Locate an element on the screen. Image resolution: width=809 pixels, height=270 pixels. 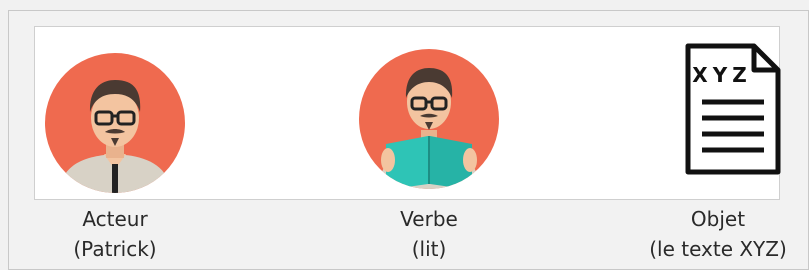
object-caption: Objet (le texte XYZ) is located at coordinates (718, 234).